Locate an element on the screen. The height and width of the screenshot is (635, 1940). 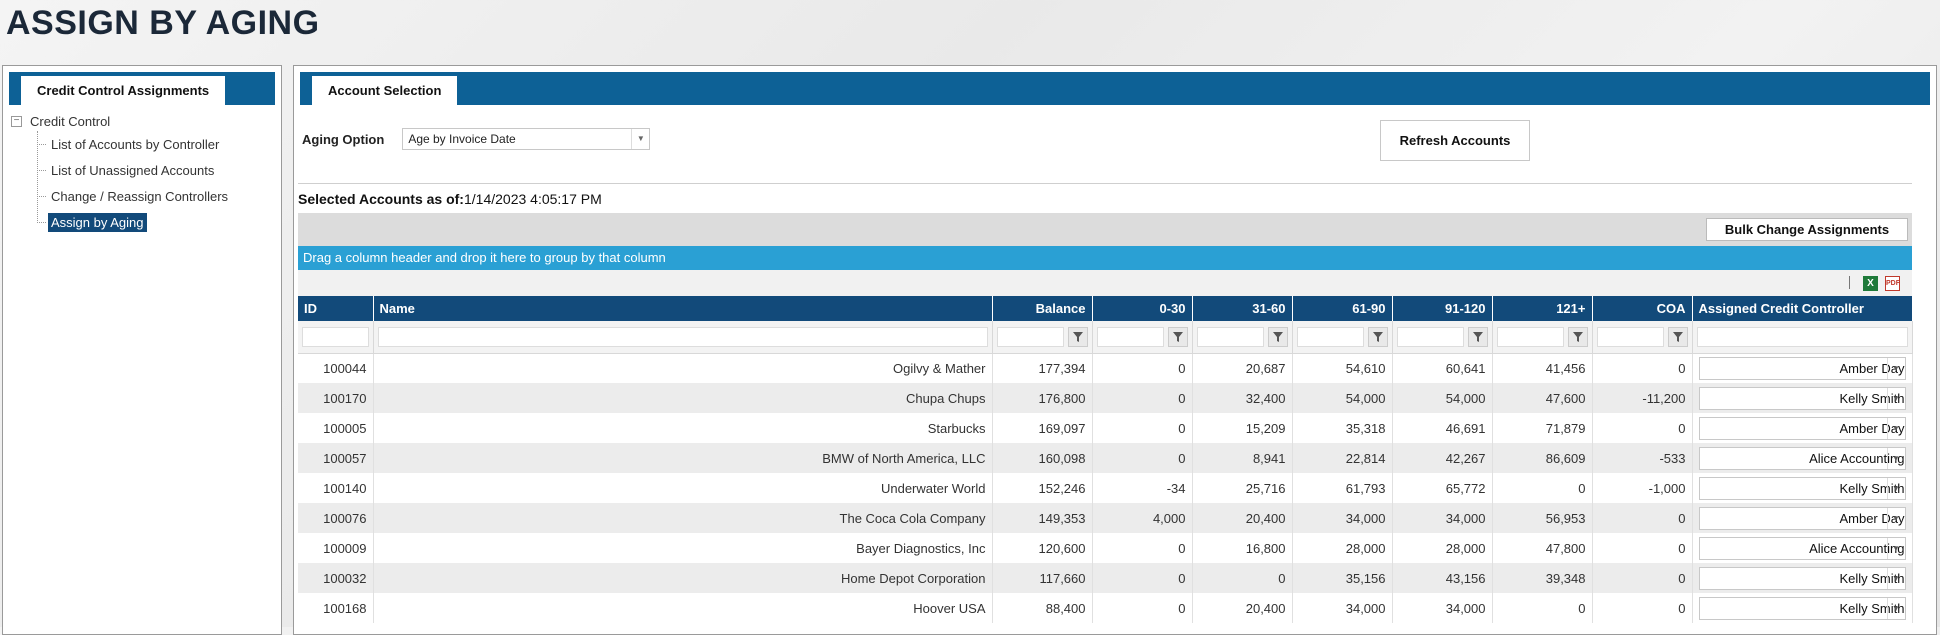
account-name-link: Underwater World is located at coordinates (683, 488).